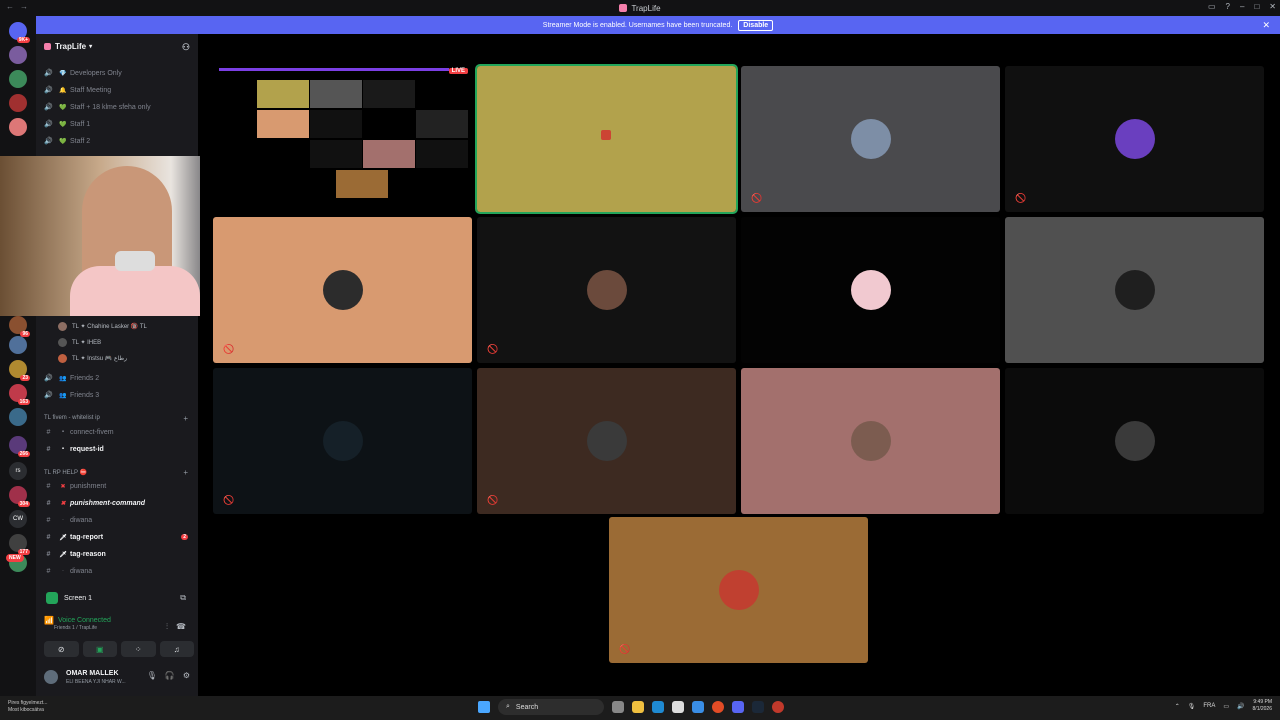  What do you see at coordinates (19, 326) in the screenshot?
I see `server-icon: 96` at bounding box center [19, 326].